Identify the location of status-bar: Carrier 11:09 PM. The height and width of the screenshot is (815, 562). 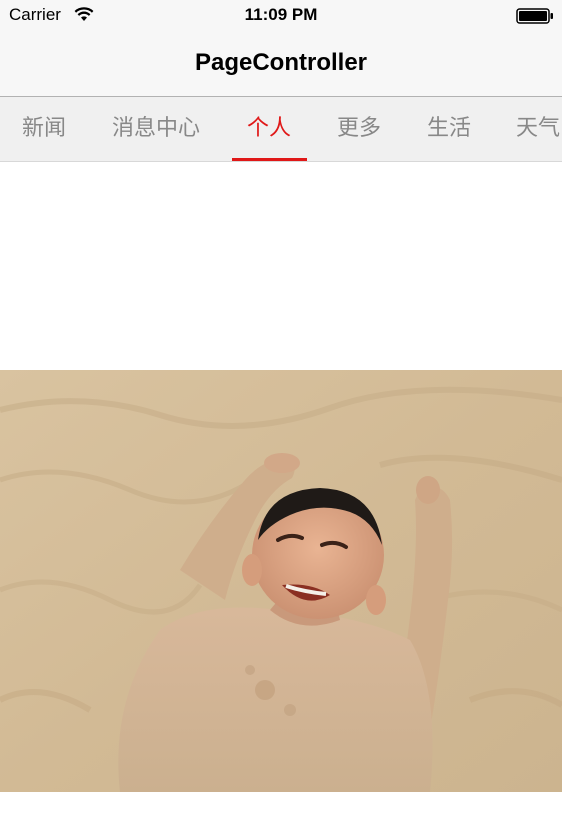
(281, 16).